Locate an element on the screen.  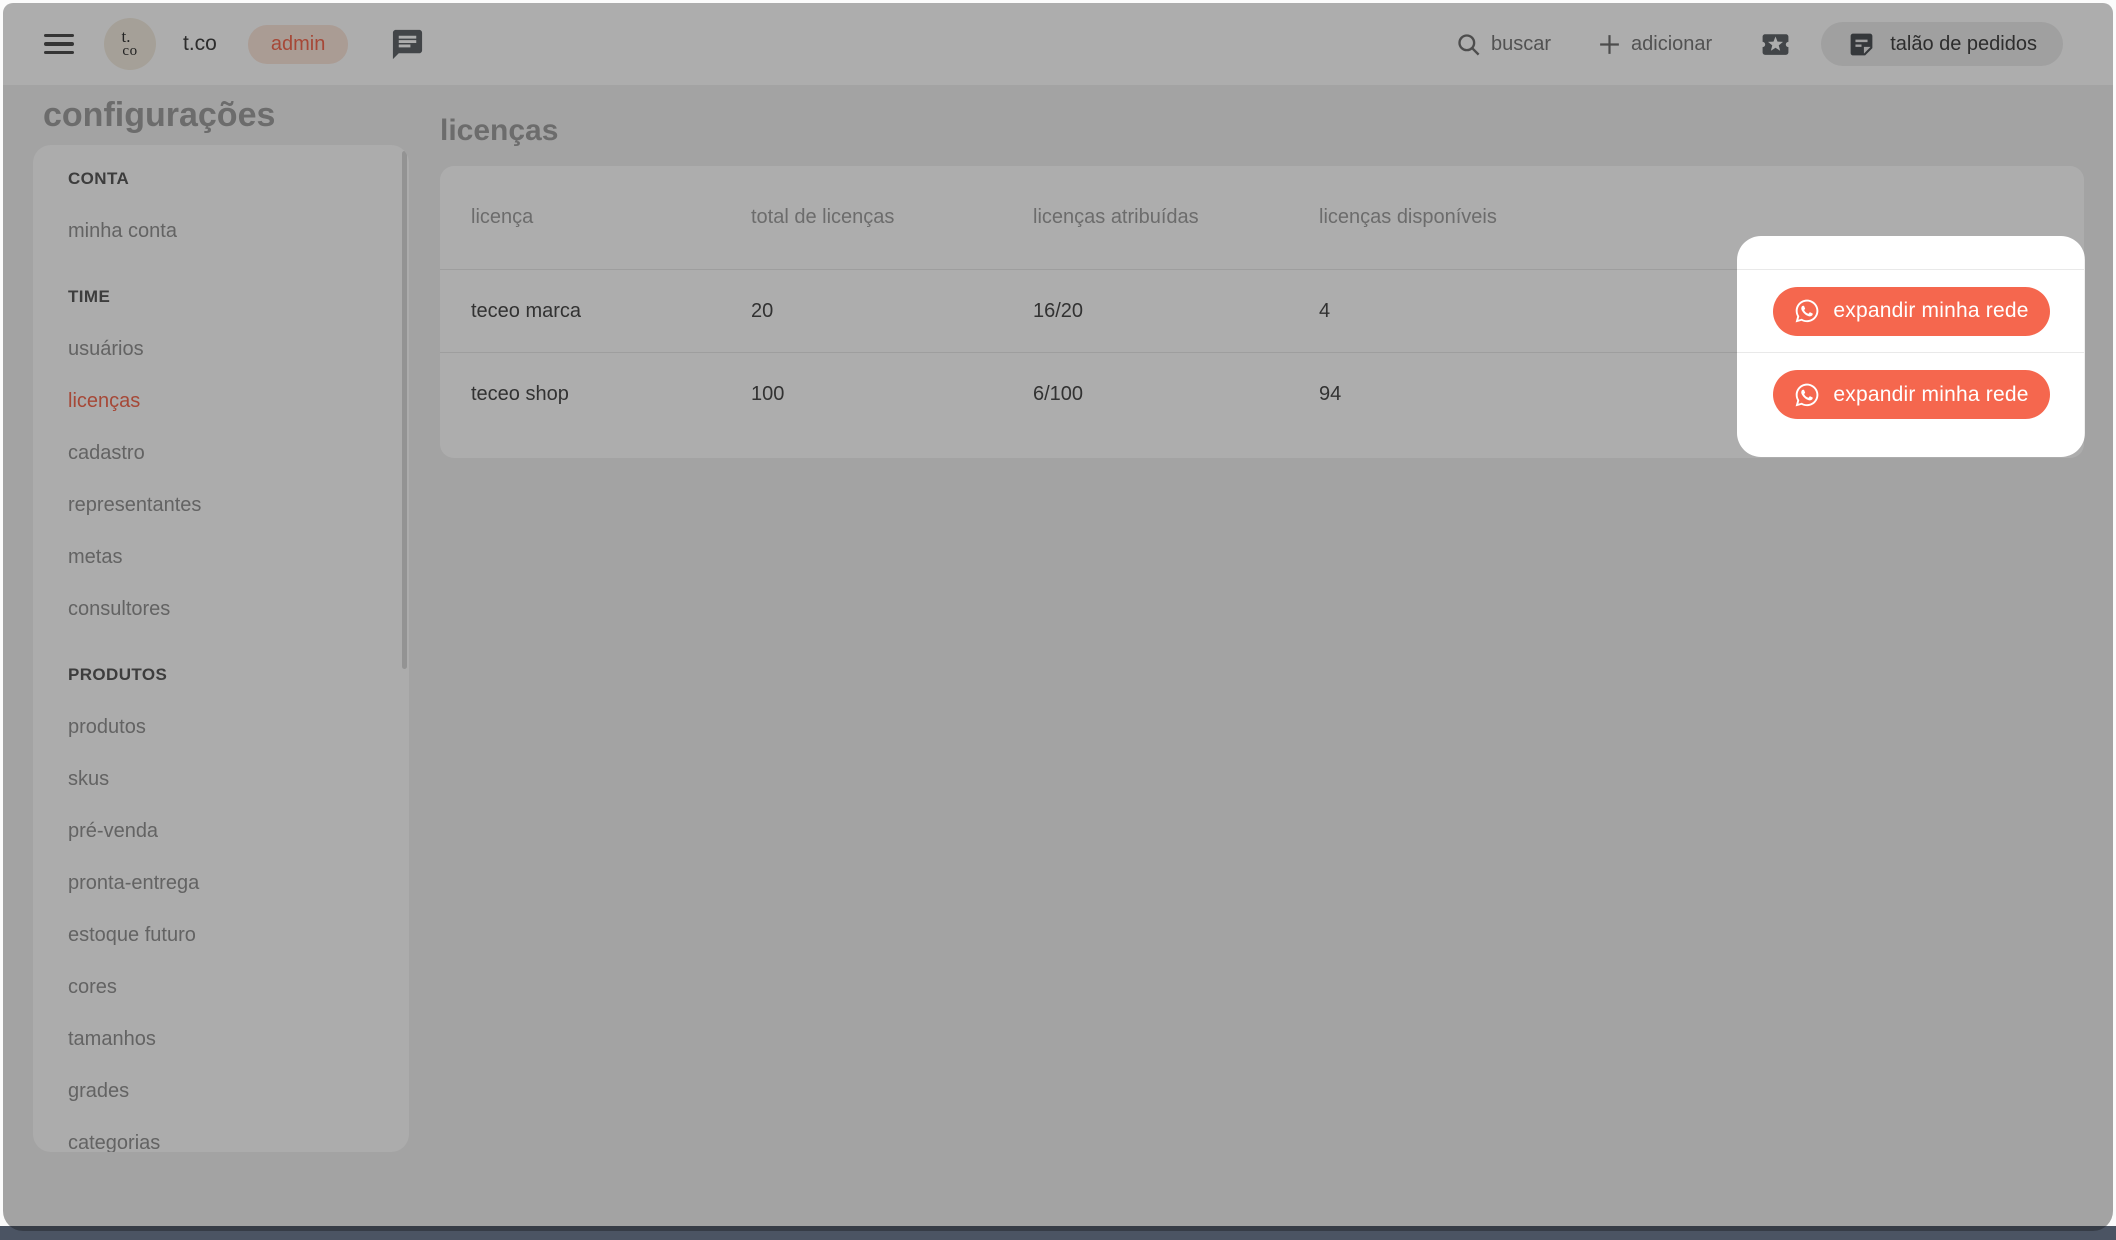
brand-name: t.co is located at coordinates (200, 43).